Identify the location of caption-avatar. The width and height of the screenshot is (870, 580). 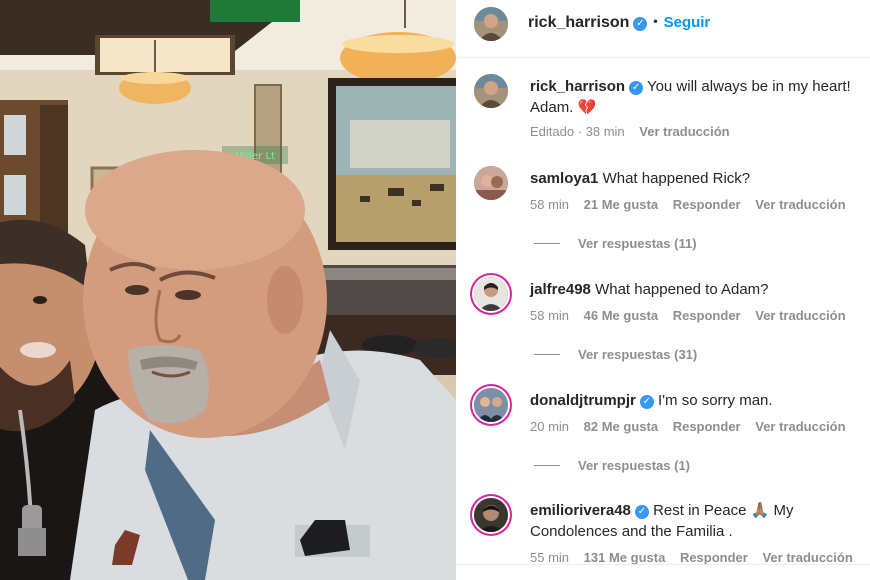
(491, 91).